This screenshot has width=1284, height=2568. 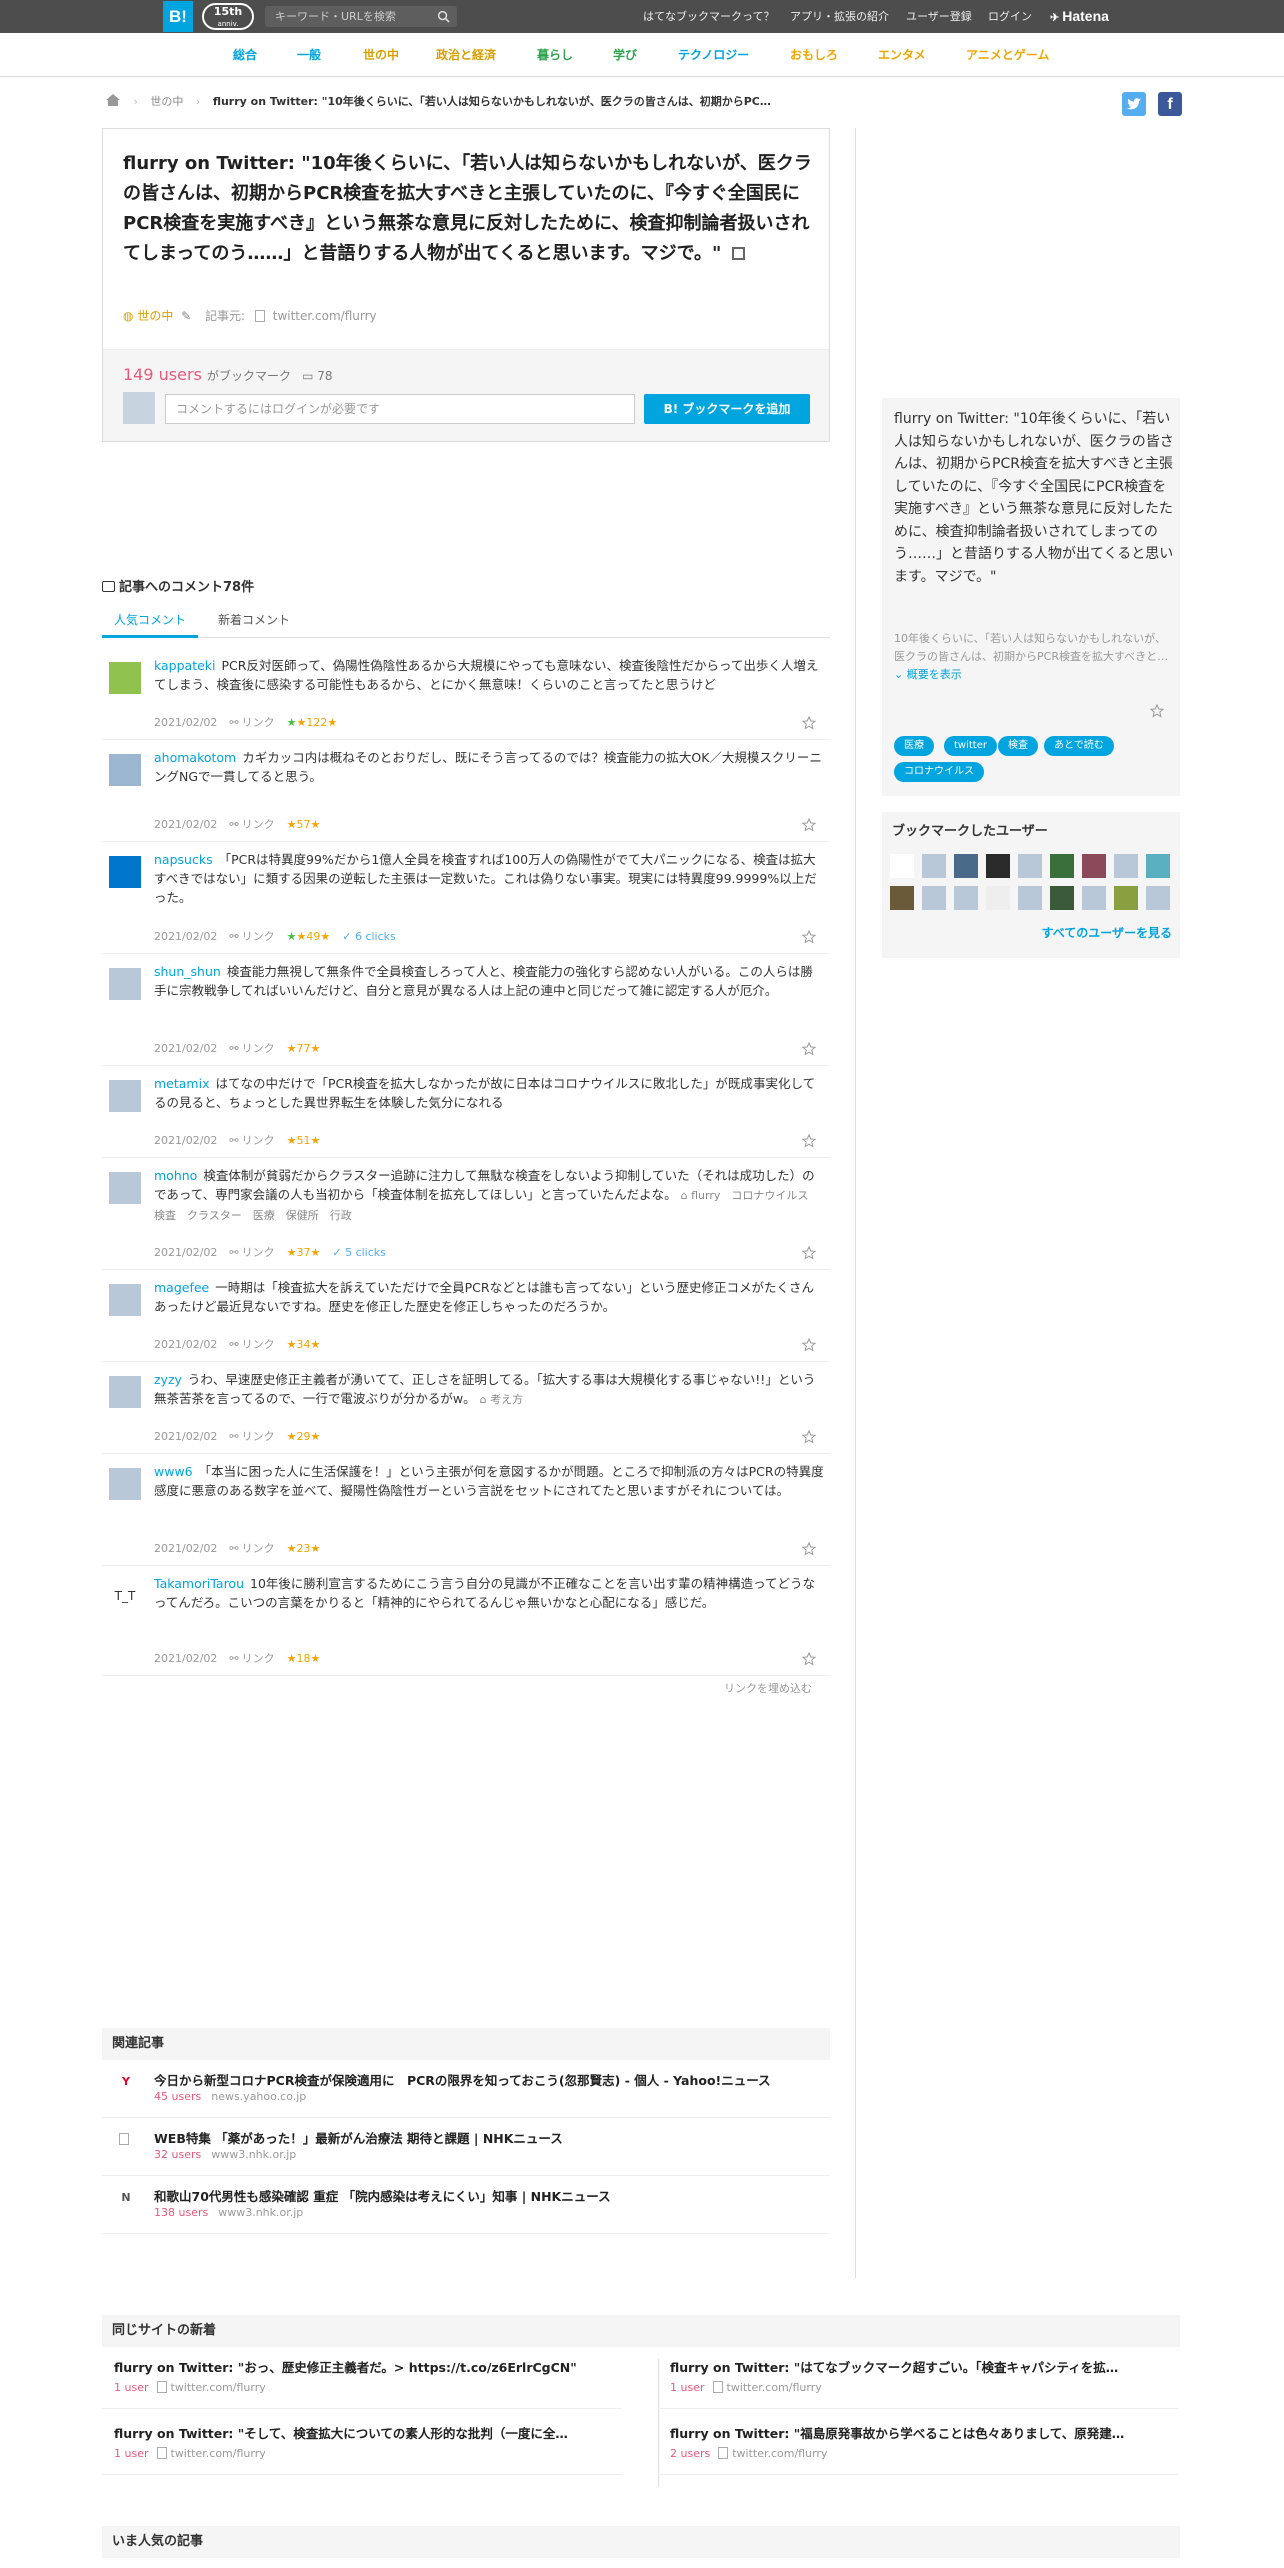 What do you see at coordinates (555, 55) in the screenshot?
I see `cat-life: 暮らし` at bounding box center [555, 55].